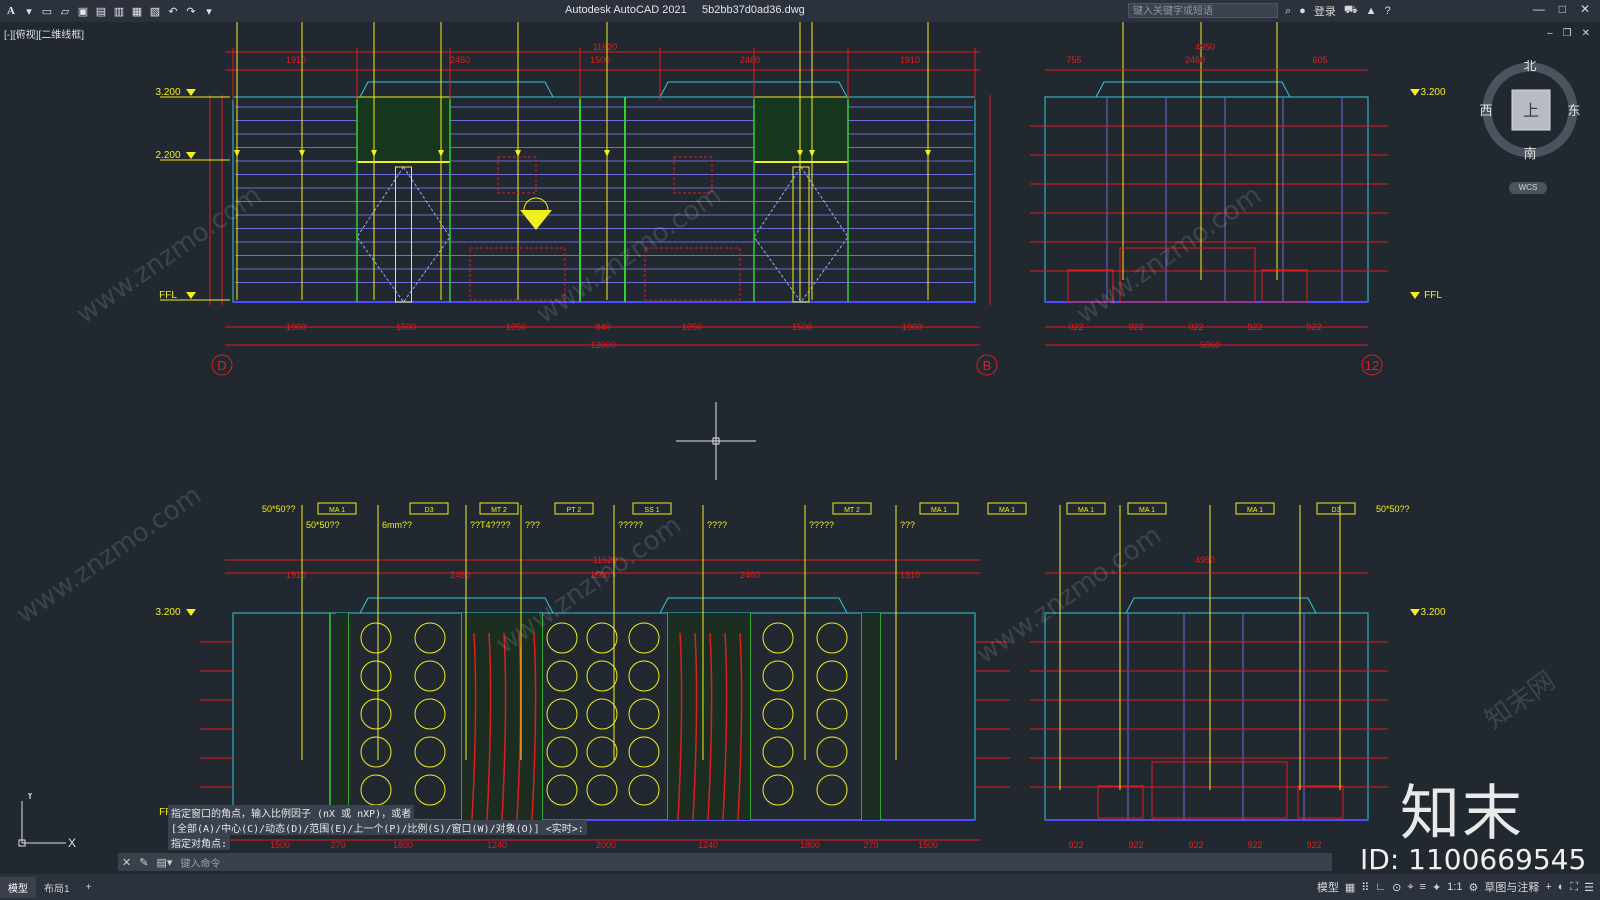 The height and width of the screenshot is (900, 1600). Describe the element at coordinates (1319, 60) in the screenshot. I see `dimension-text: 605` at that location.